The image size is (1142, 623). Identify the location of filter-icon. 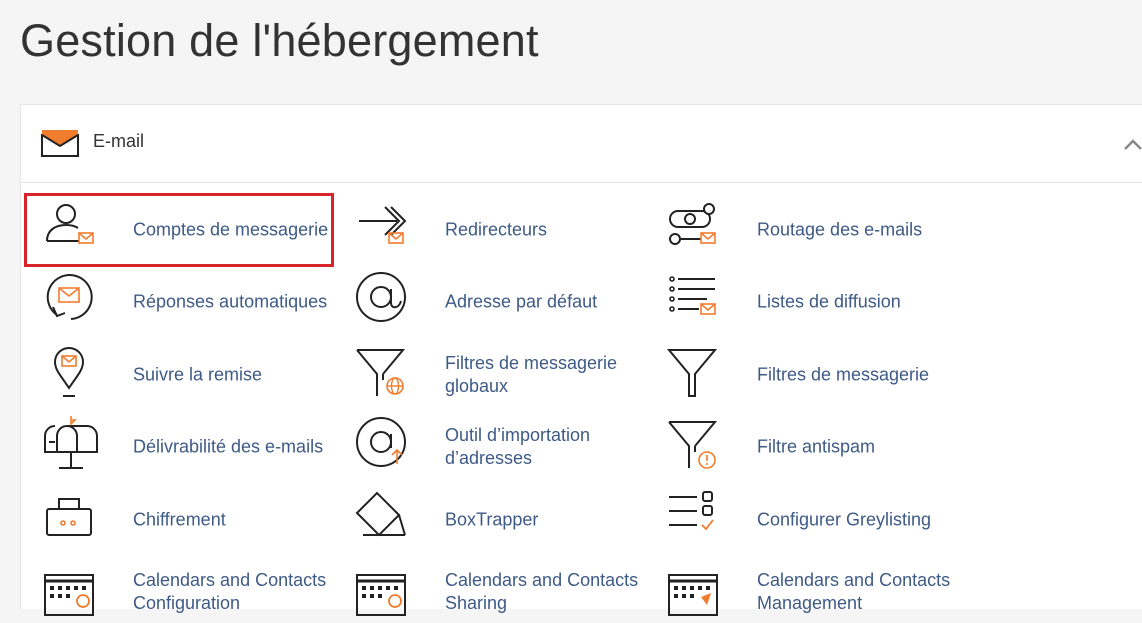
(692, 373).